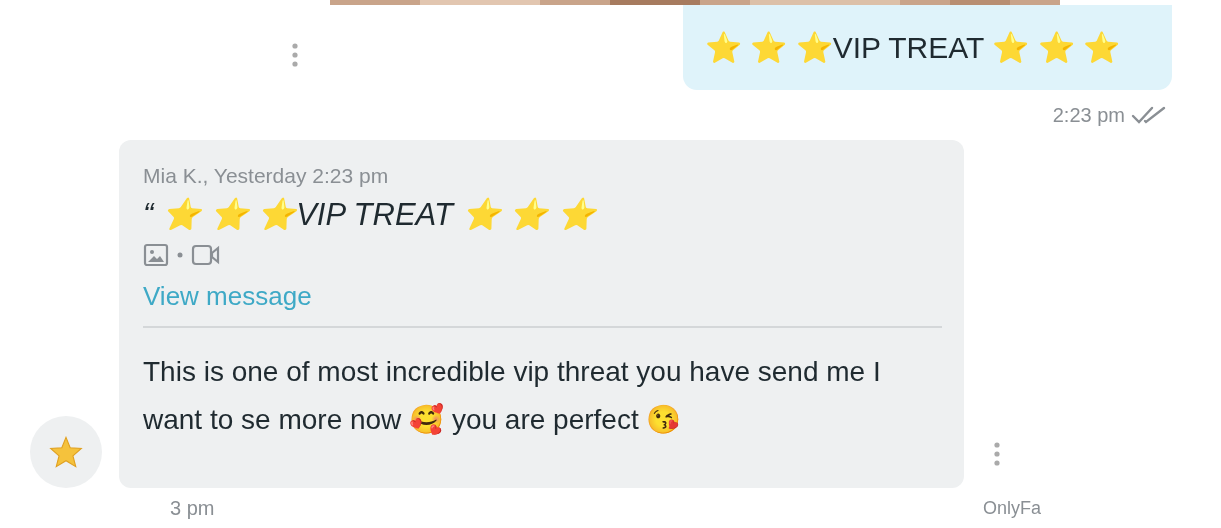 The height and width of the screenshot is (528, 1221). Describe the element at coordinates (66, 452) in the screenshot. I see `star-icon` at that location.